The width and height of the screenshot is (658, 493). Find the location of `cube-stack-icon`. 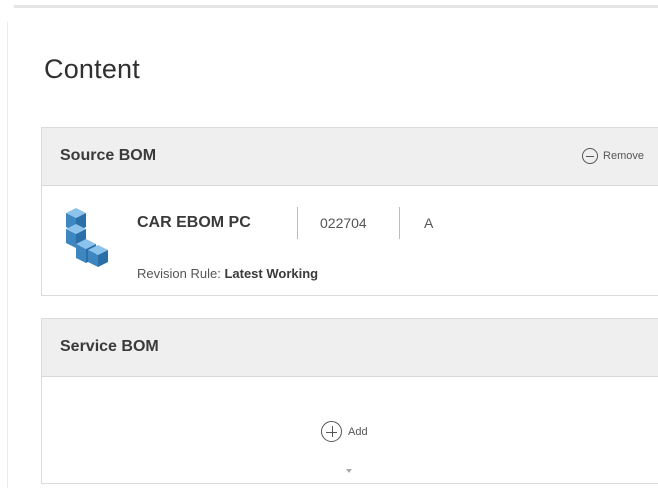

cube-stack-icon is located at coordinates (87, 237).